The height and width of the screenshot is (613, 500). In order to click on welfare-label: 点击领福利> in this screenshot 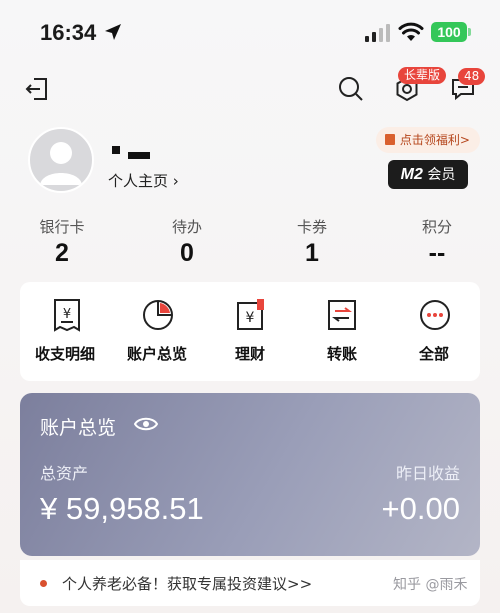, I will do `click(434, 140)`.